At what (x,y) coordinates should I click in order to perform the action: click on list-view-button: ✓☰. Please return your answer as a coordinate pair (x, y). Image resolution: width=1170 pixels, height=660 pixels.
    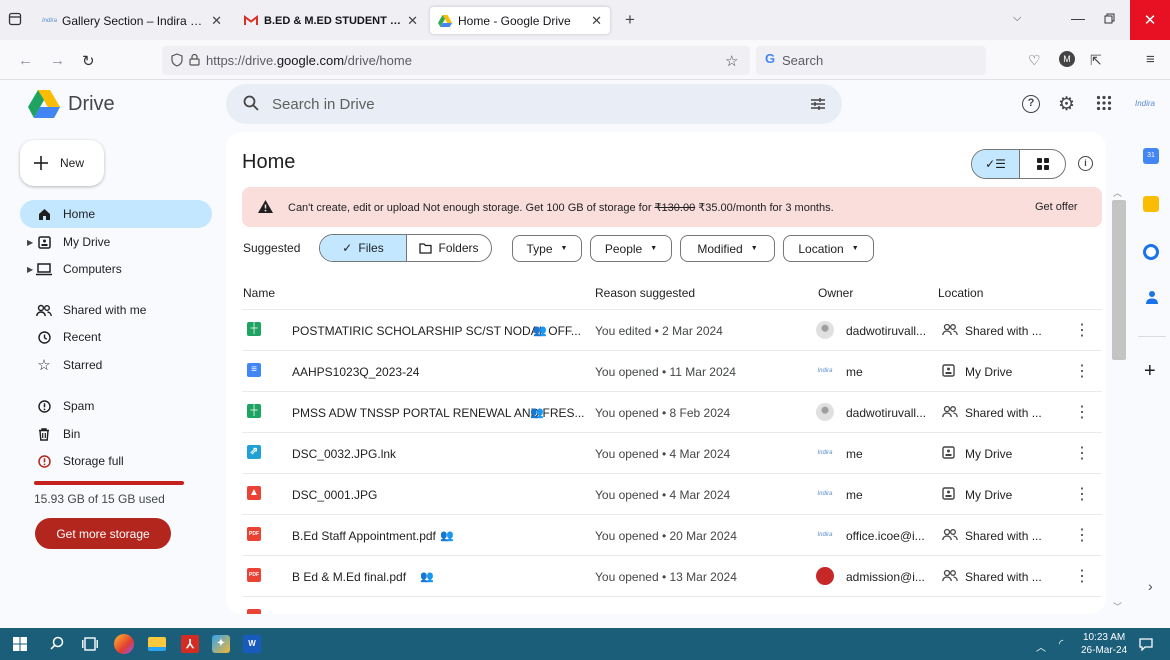
    Looking at the image, I should click on (996, 164).